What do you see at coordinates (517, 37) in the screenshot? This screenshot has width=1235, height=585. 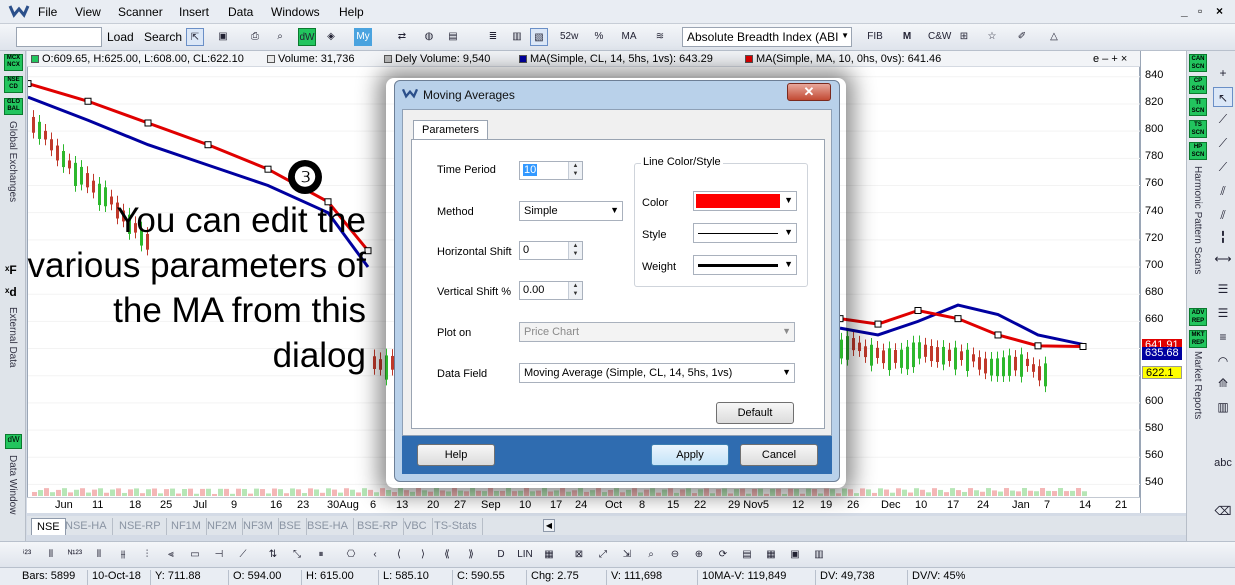 I see `bar-chart-icon: ▥` at bounding box center [517, 37].